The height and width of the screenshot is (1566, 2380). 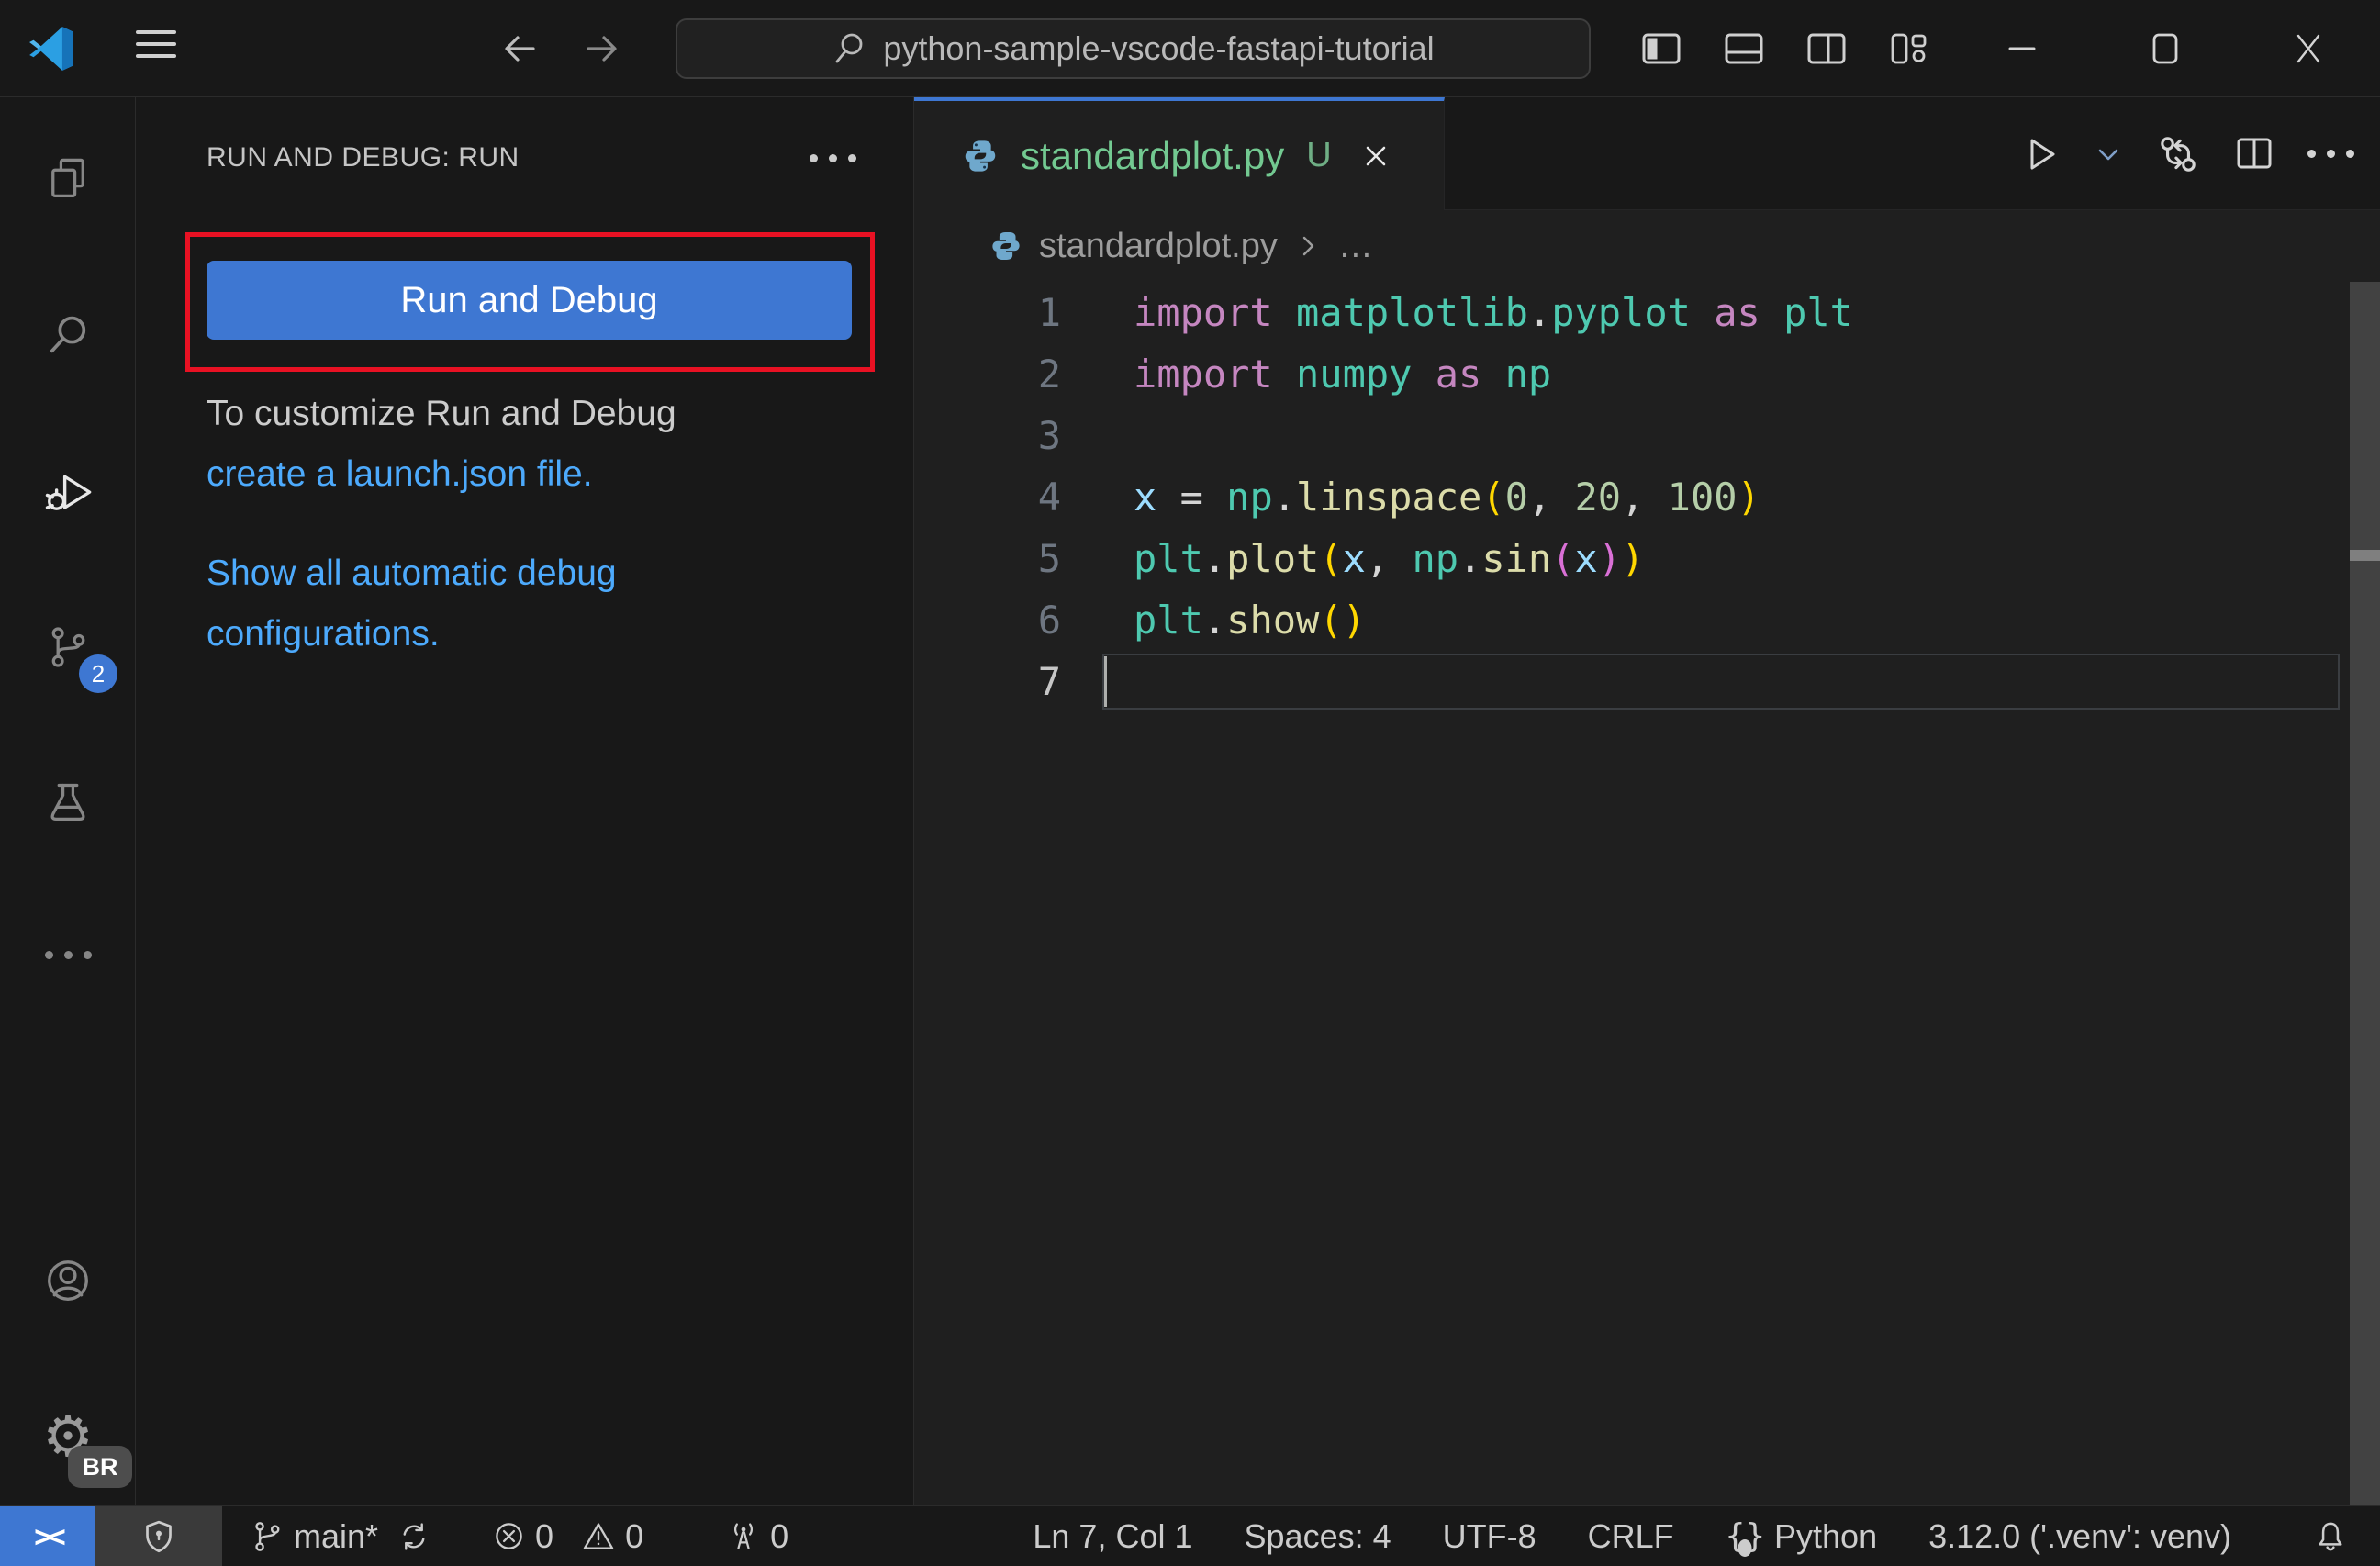 I want to click on search-value: python-sample-vscode-fastapi-tutorial, so click(x=1159, y=48).